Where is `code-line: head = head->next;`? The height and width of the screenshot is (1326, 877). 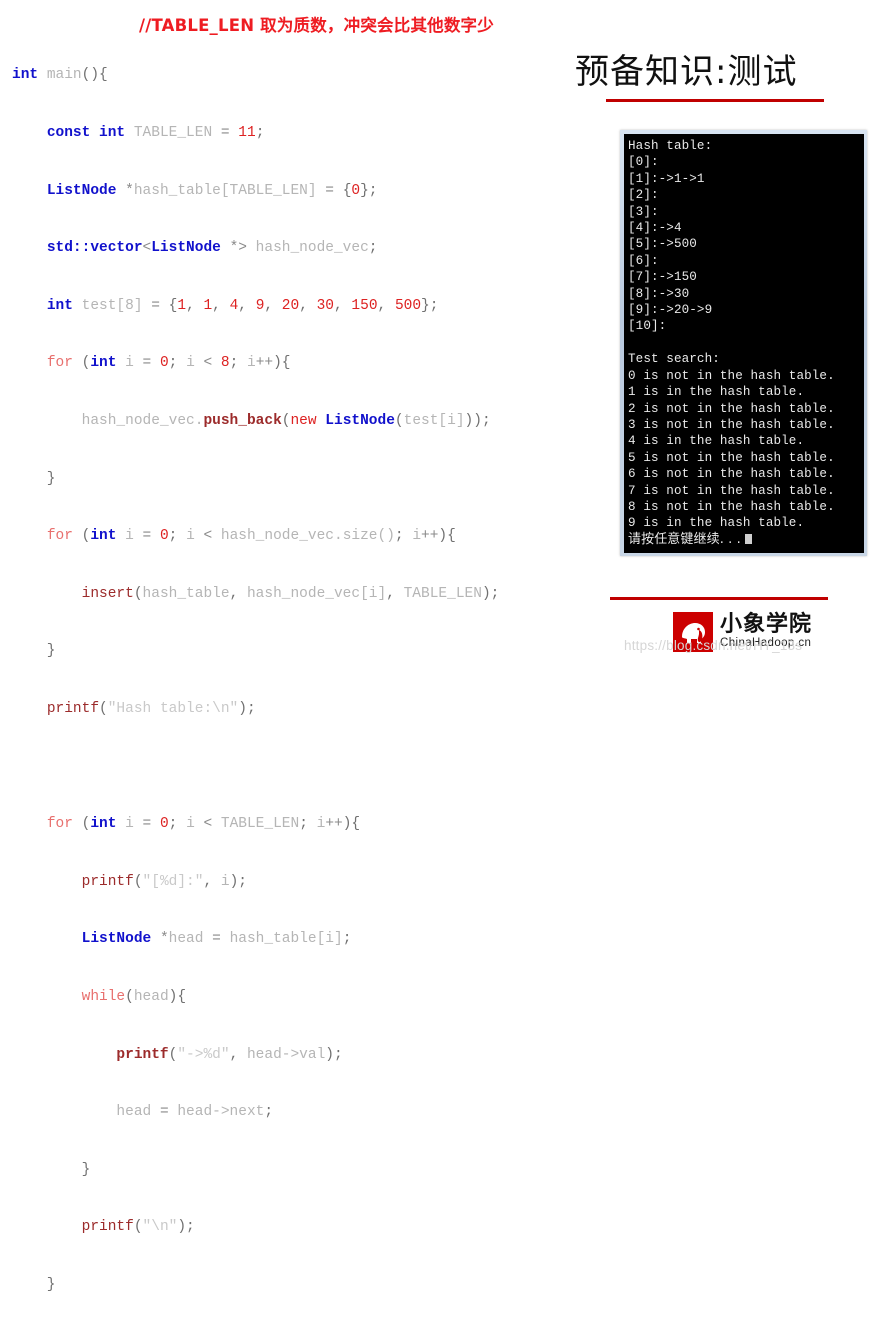
code-line: head = head->next; is located at coordinates (195, 1112).